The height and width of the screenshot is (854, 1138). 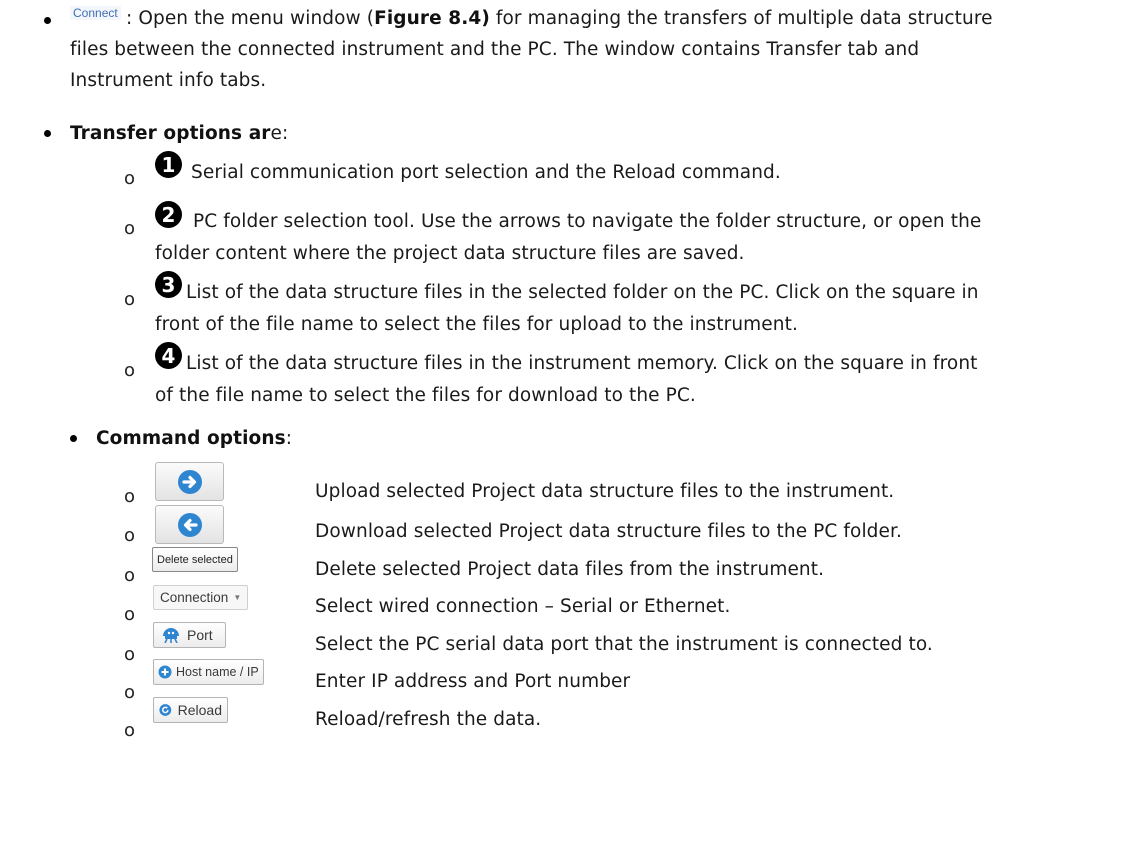 I want to click on reload-description: Reload/refresh the data., so click(x=428, y=719).